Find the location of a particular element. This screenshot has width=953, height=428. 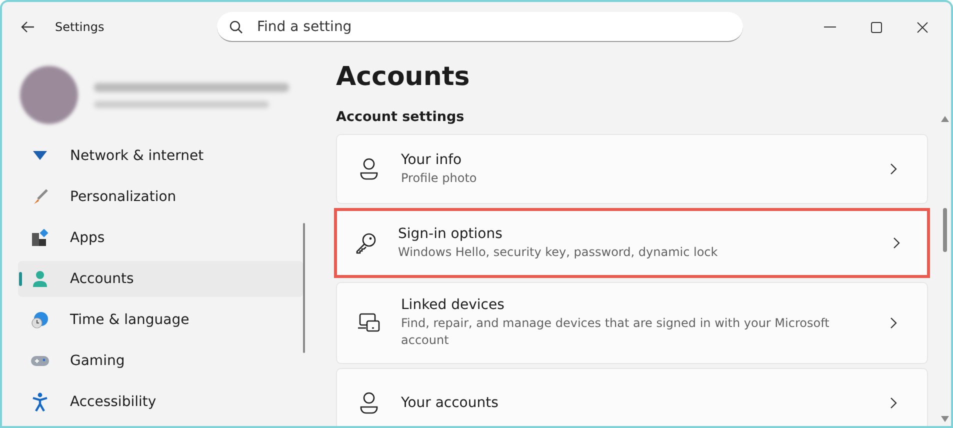

devices-icon is located at coordinates (369, 323).